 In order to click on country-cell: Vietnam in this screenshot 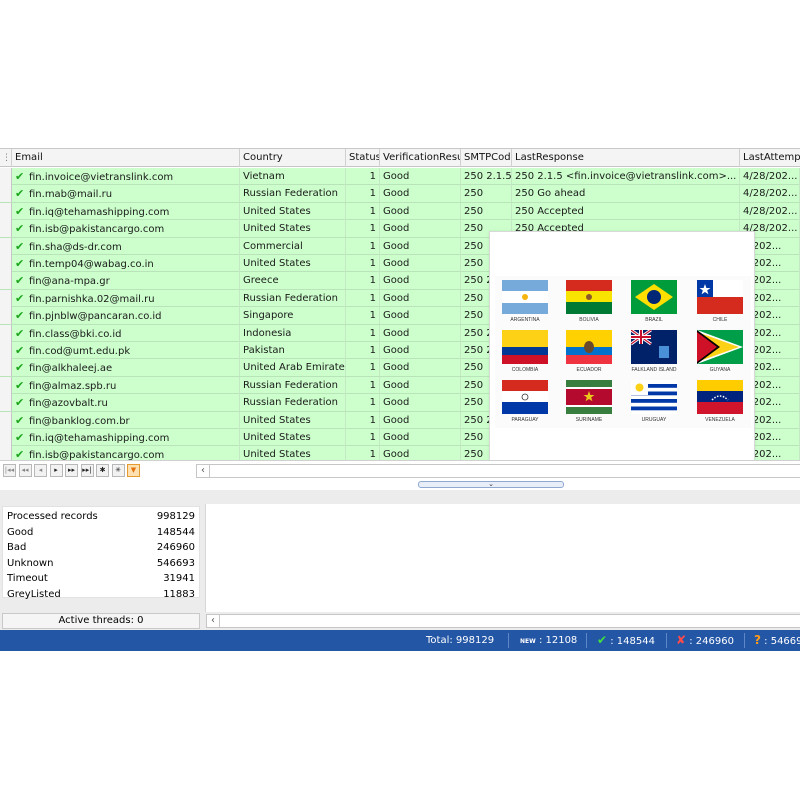, I will do `click(293, 176)`.